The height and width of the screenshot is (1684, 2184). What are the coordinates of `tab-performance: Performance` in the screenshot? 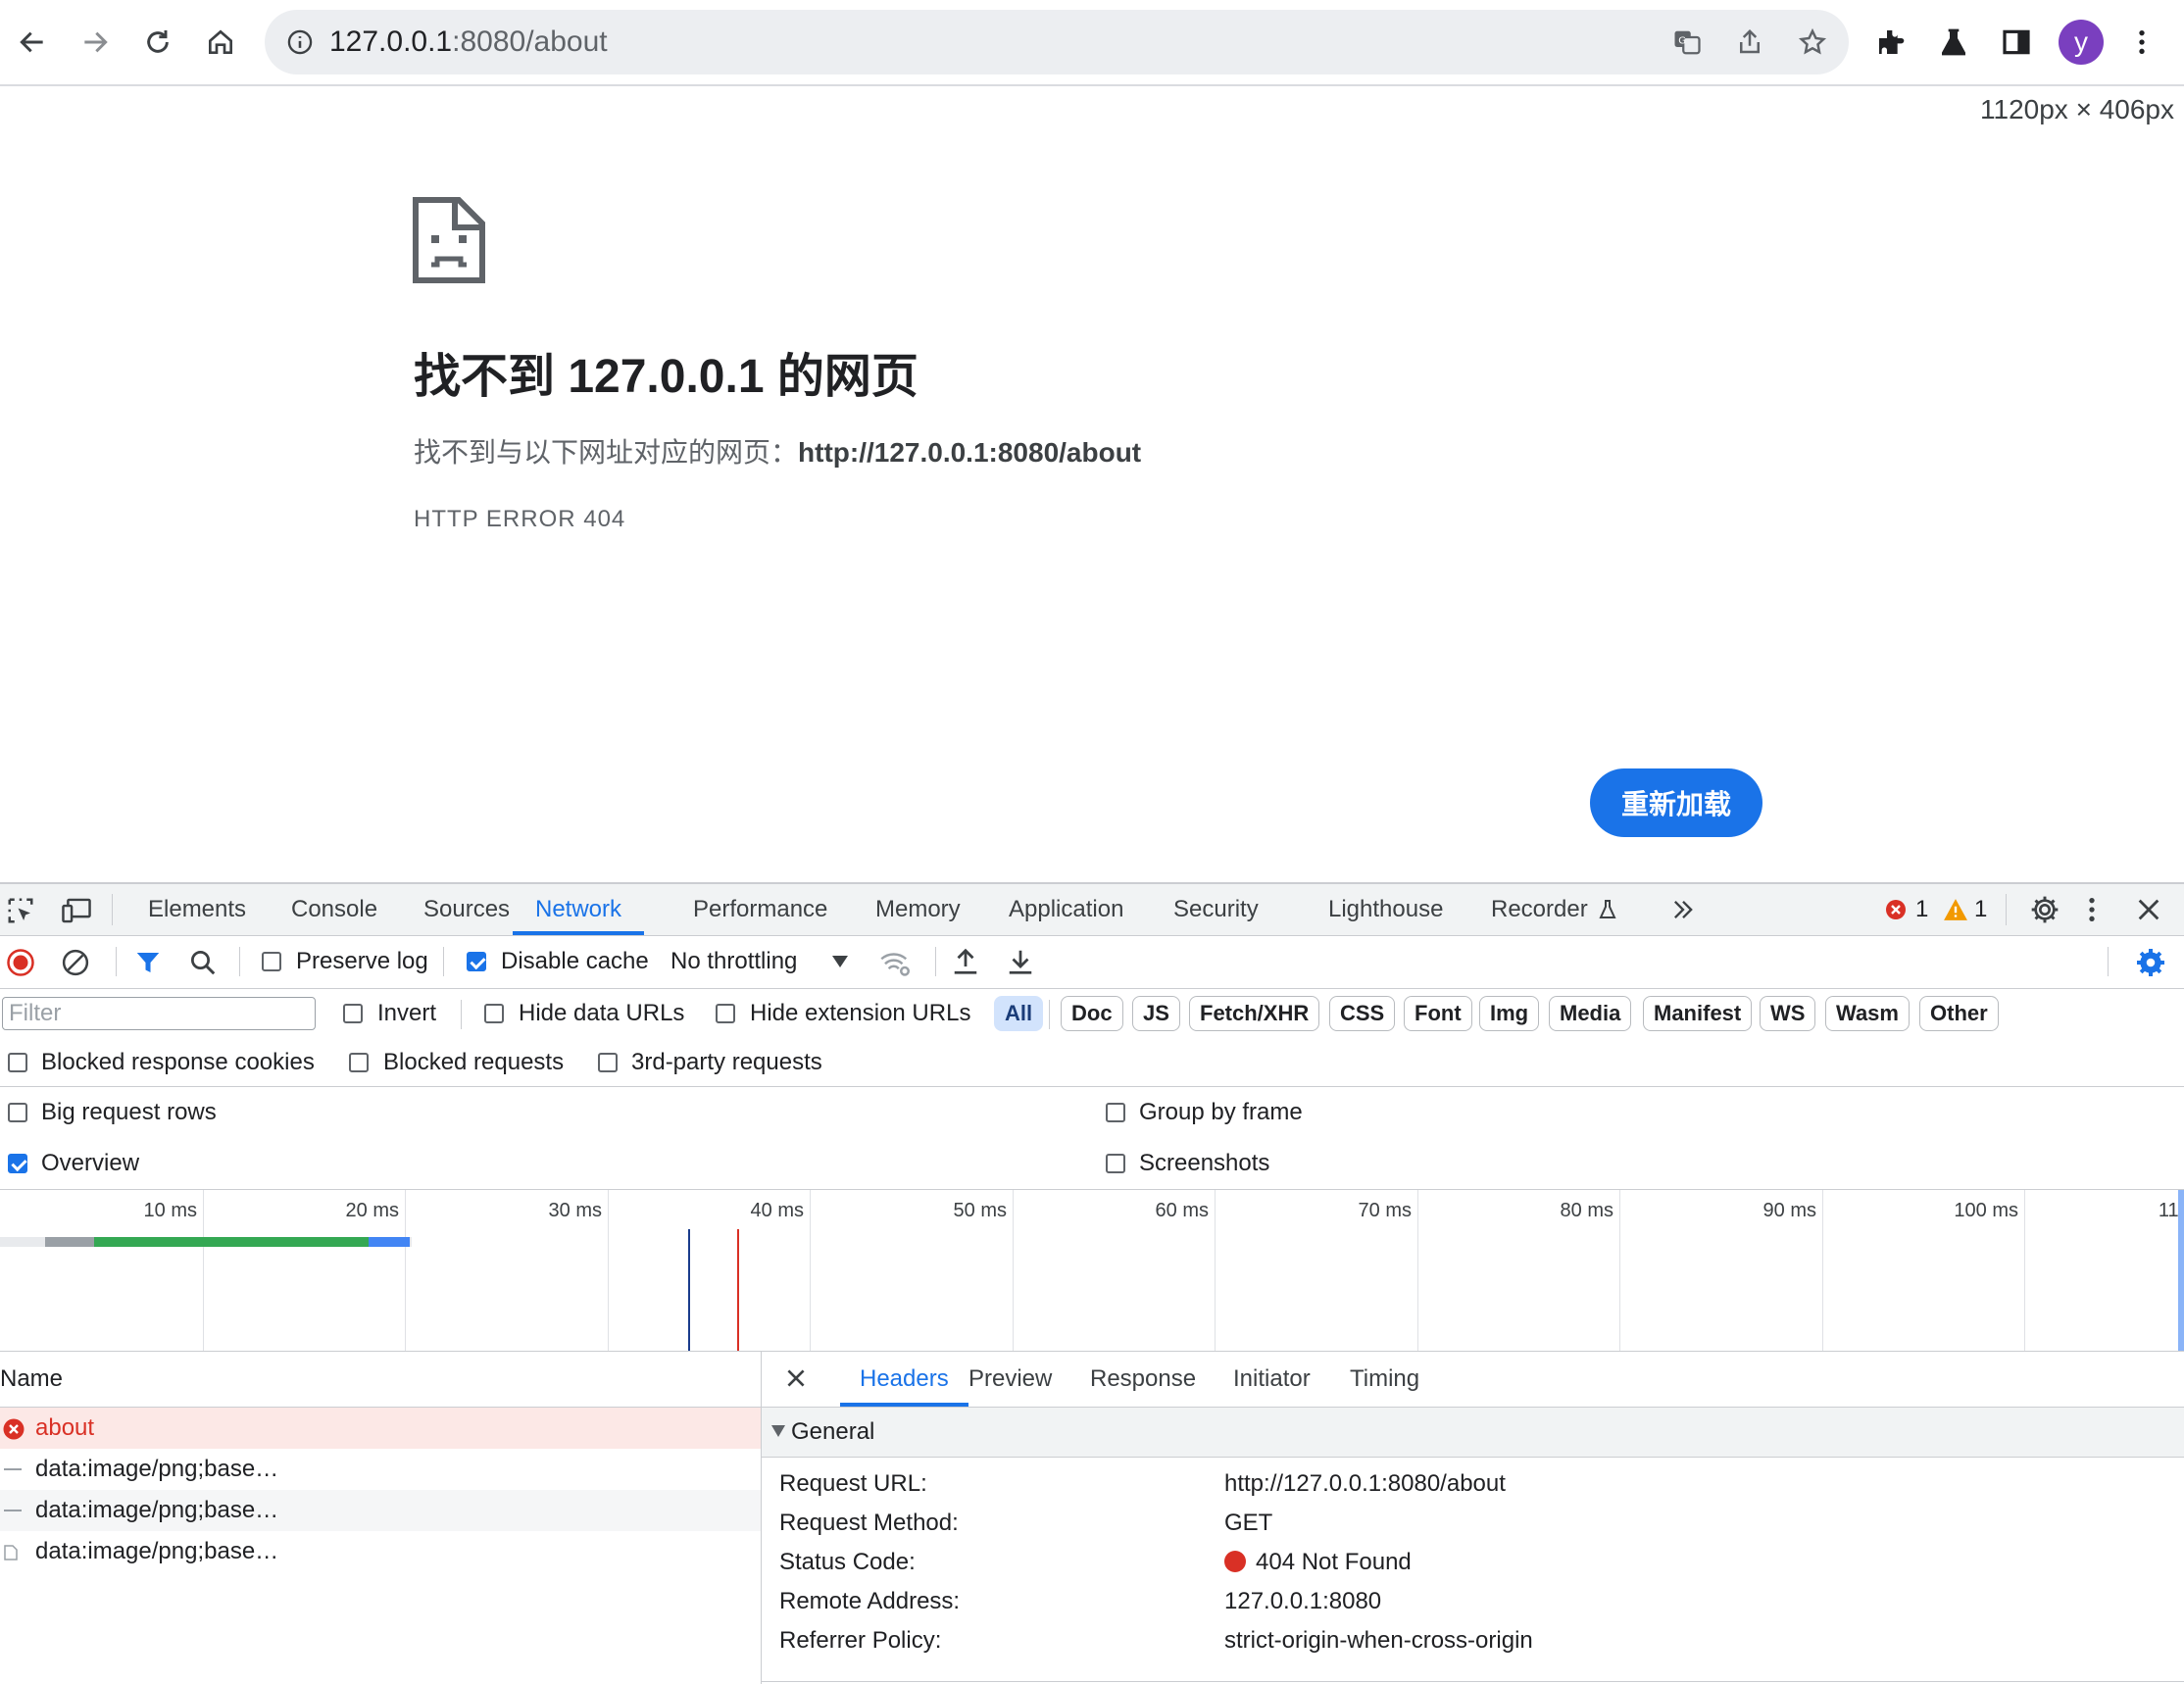 It's located at (760, 909).